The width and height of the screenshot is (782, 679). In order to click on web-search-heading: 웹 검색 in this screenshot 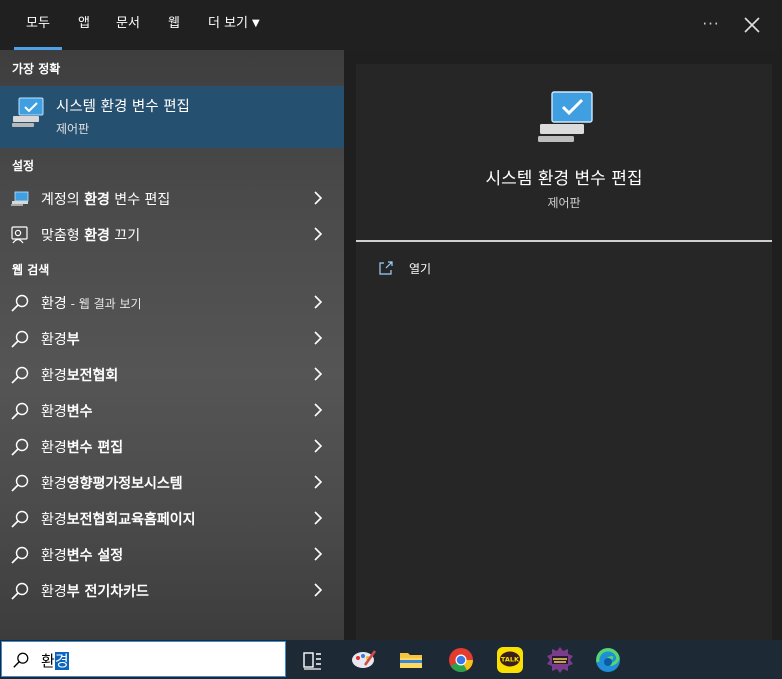, I will do `click(31, 270)`.